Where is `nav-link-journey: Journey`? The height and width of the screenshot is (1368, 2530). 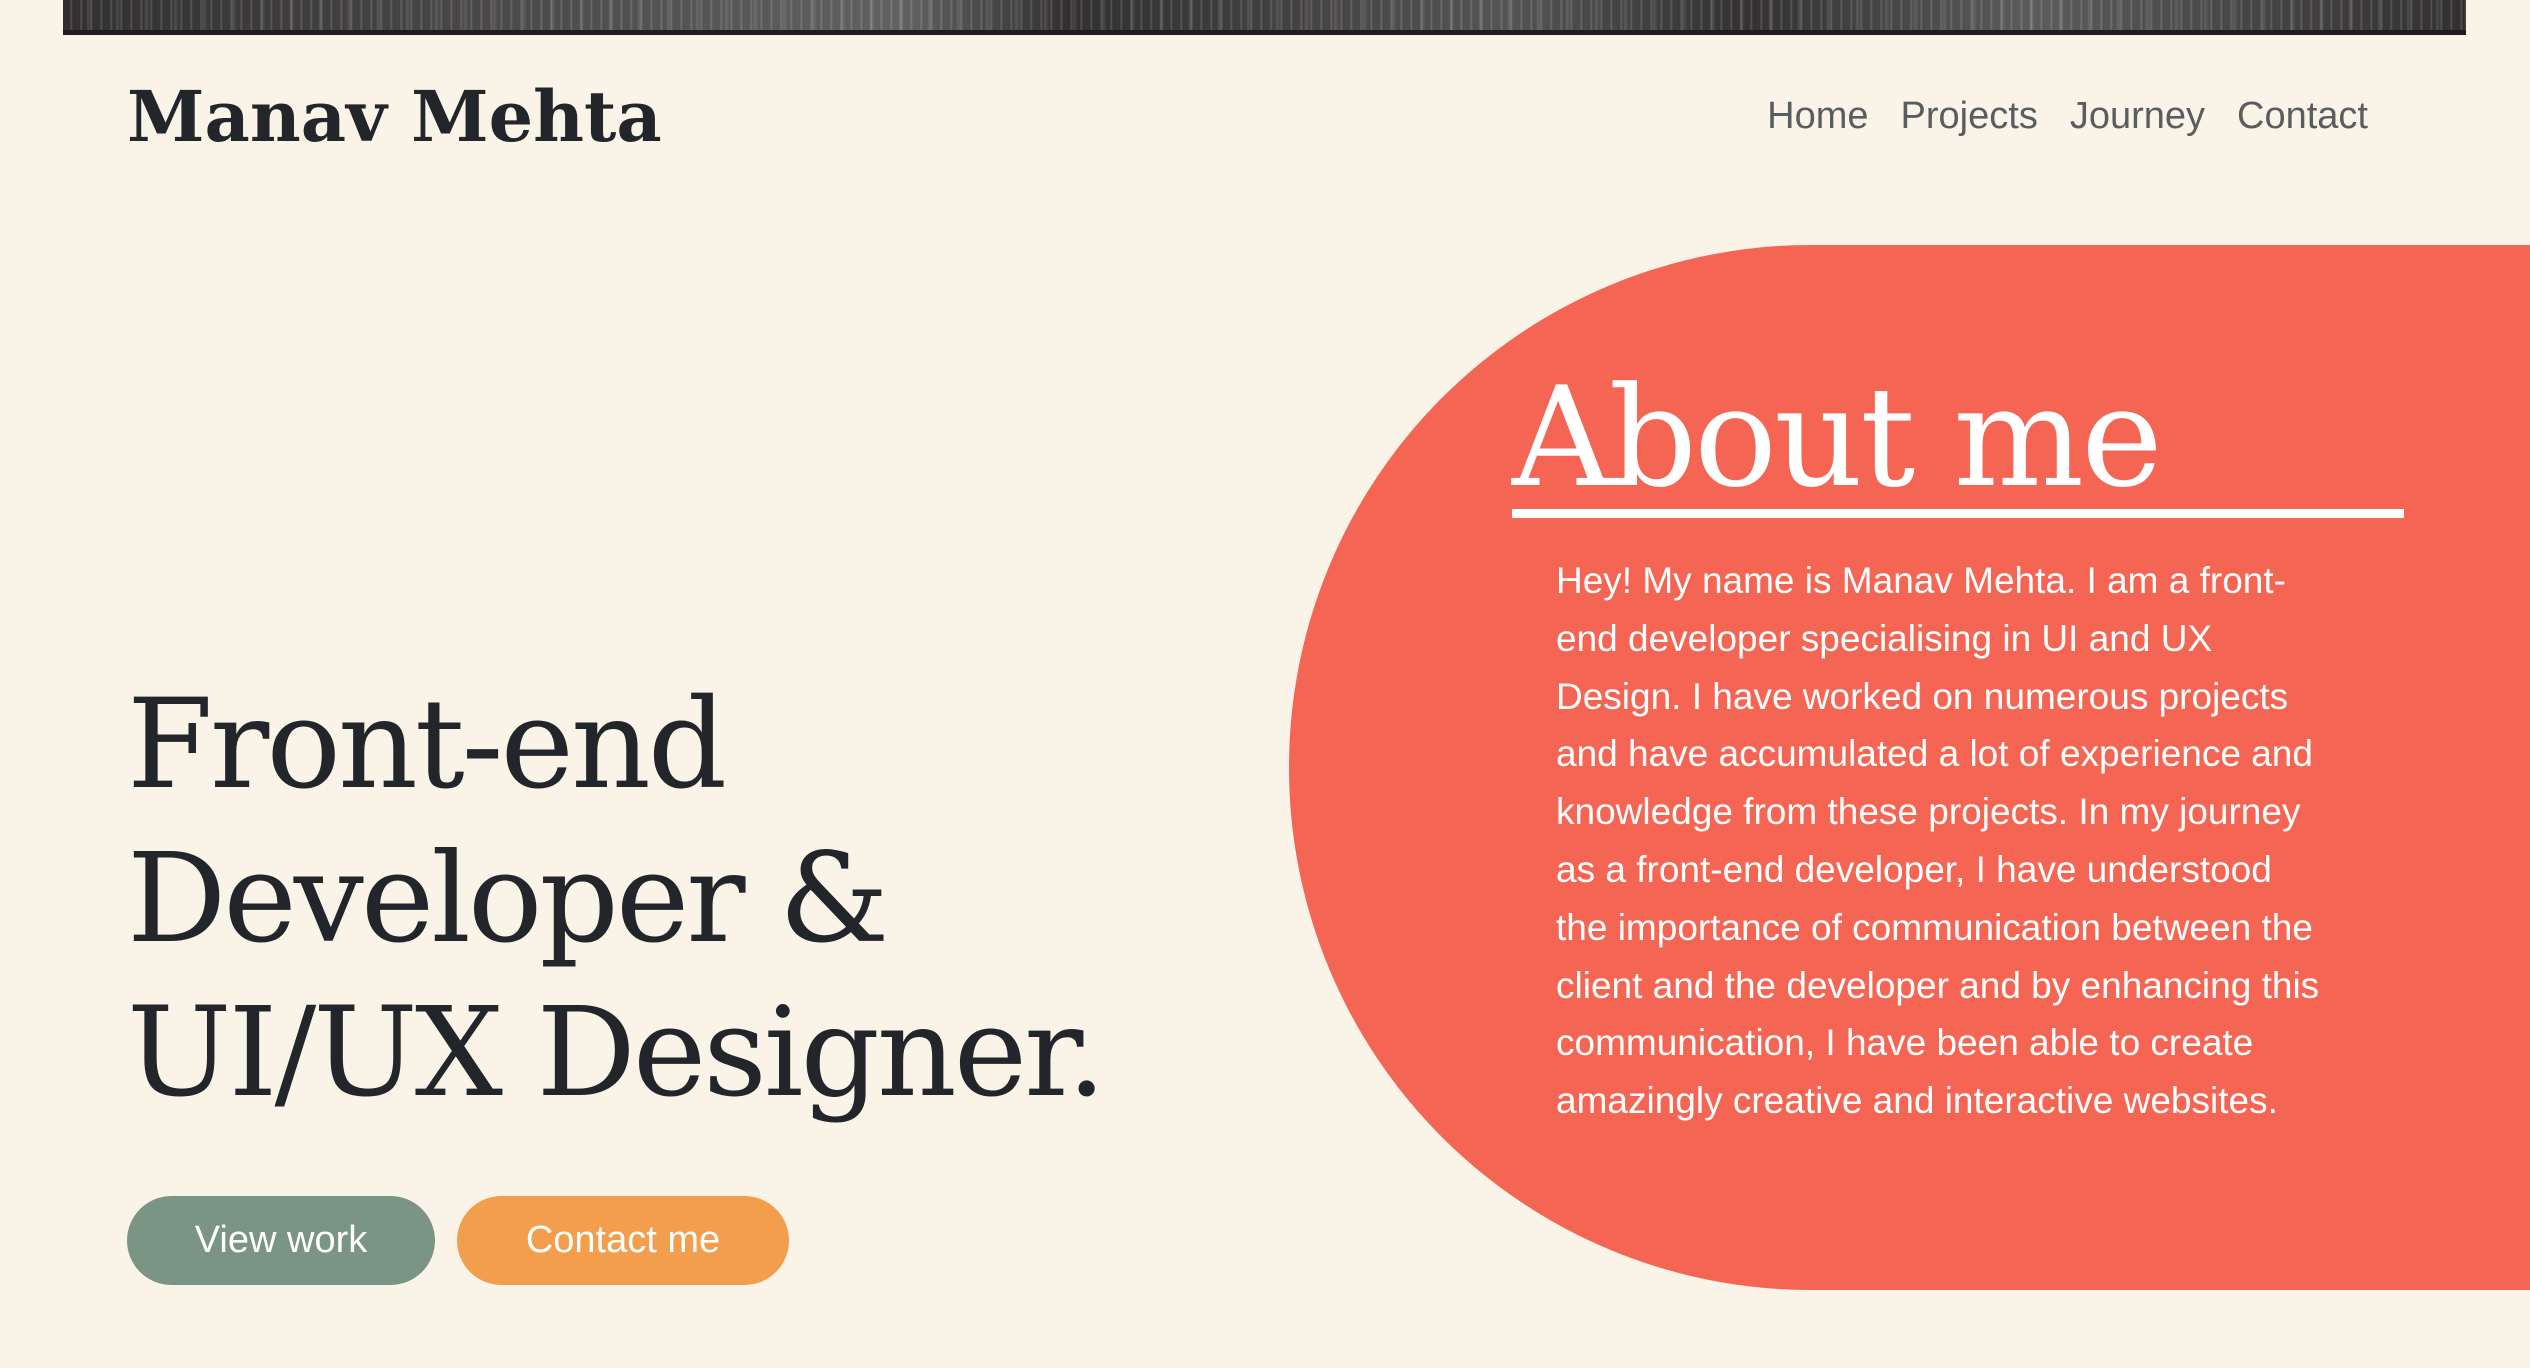 nav-link-journey: Journey is located at coordinates (2137, 116).